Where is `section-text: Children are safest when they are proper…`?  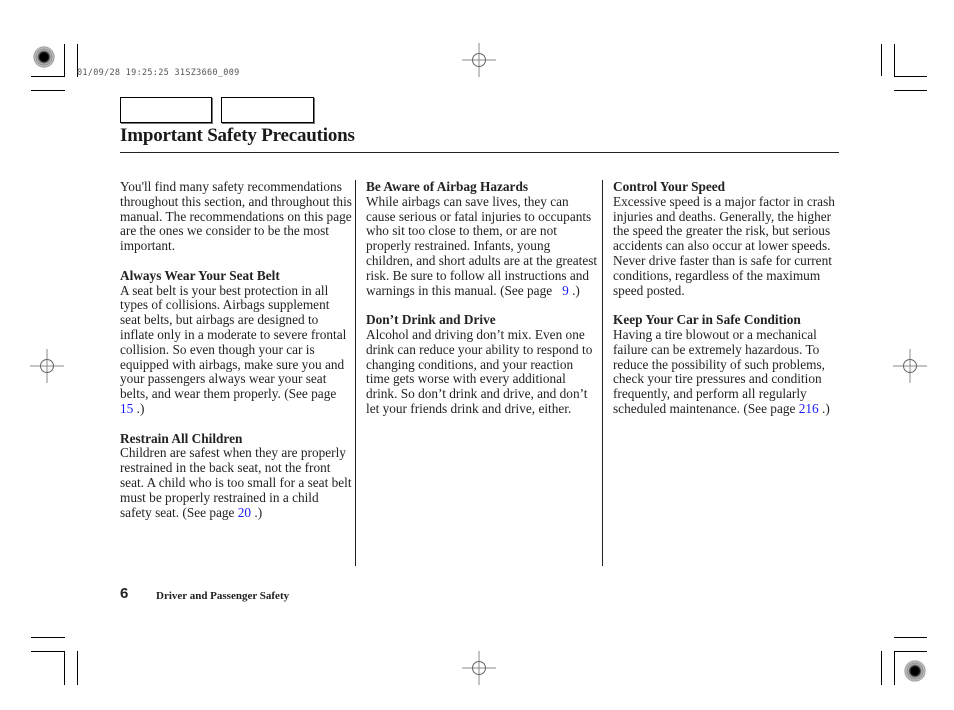 section-text: Children are safest when they are proper… is located at coordinates (236, 482).